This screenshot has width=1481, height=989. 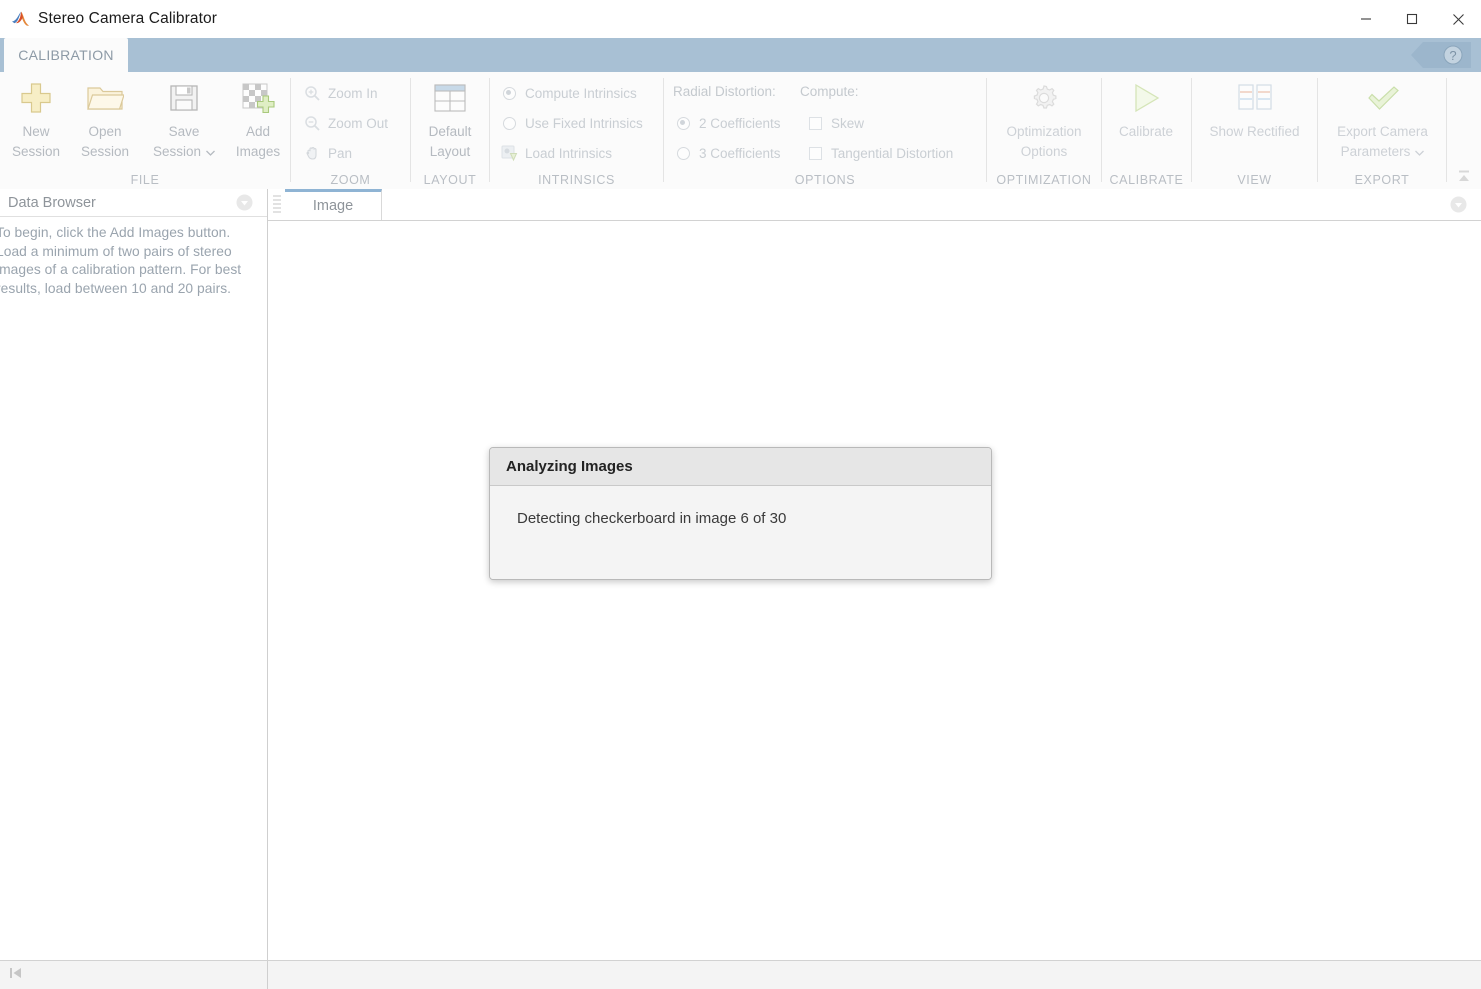 I want to click on plus-icon, so click(x=36, y=98).